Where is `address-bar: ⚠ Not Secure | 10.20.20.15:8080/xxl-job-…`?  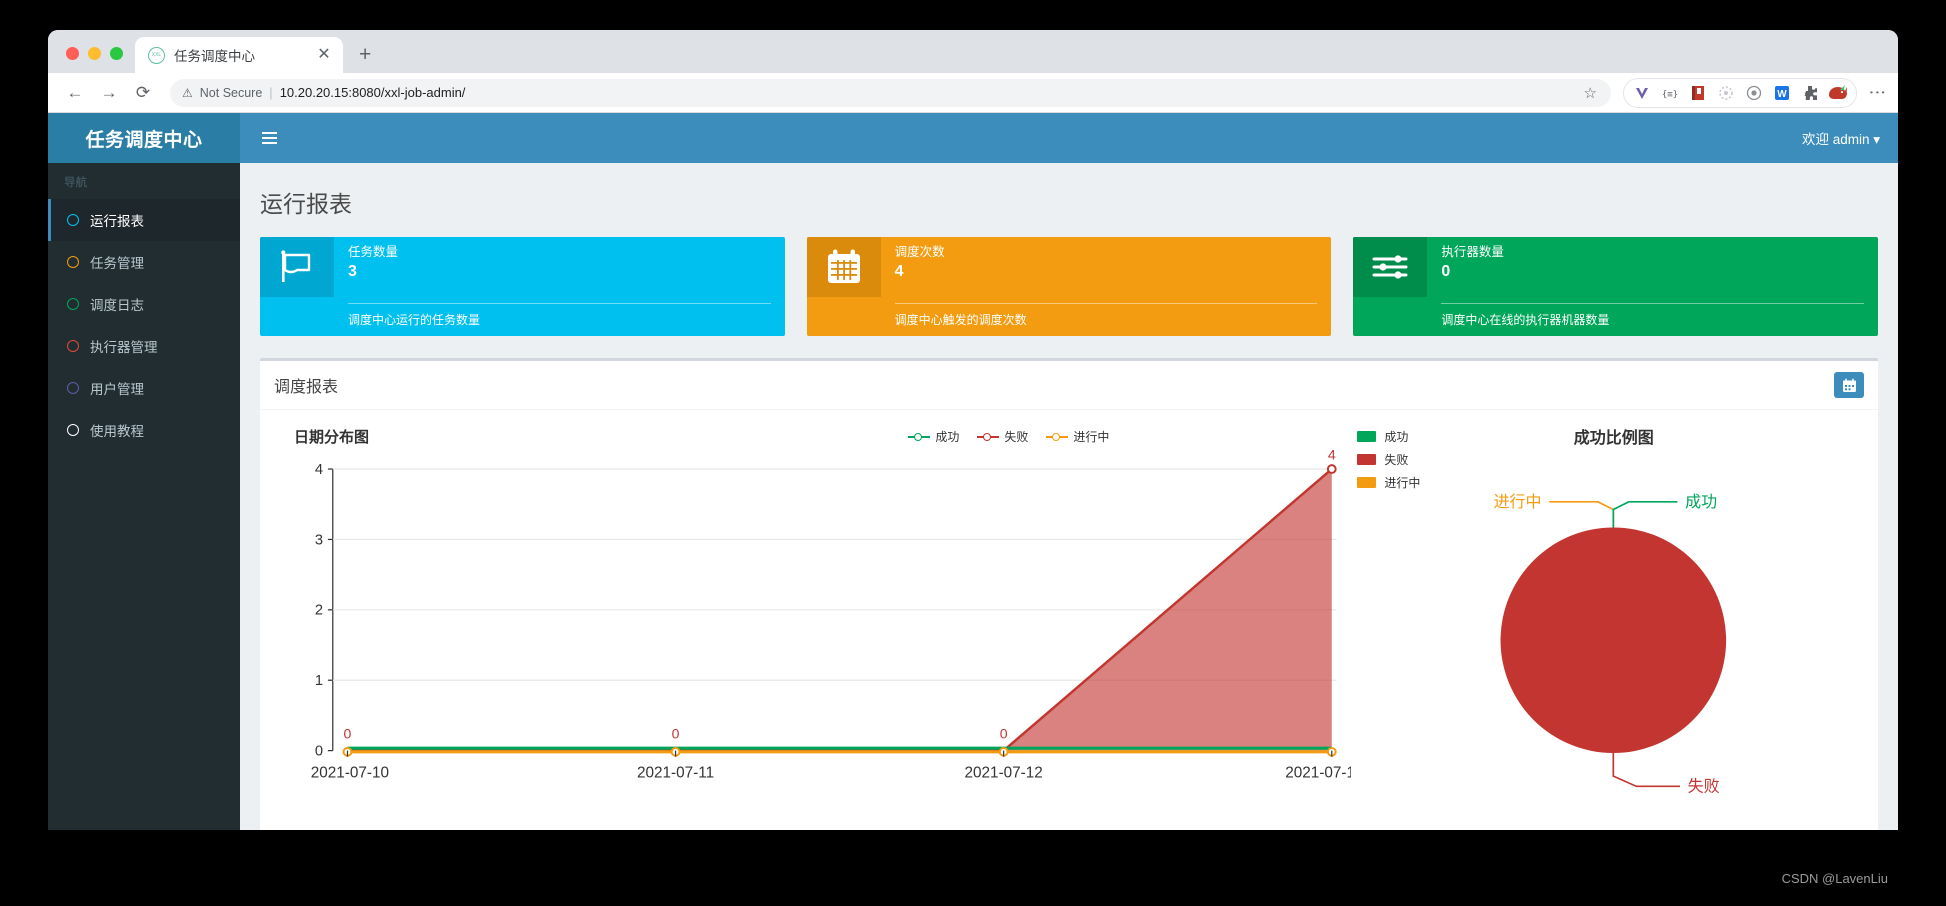
address-bar: ⚠ Not Secure | 10.20.20.15:8080/xxl-job-… is located at coordinates (890, 92).